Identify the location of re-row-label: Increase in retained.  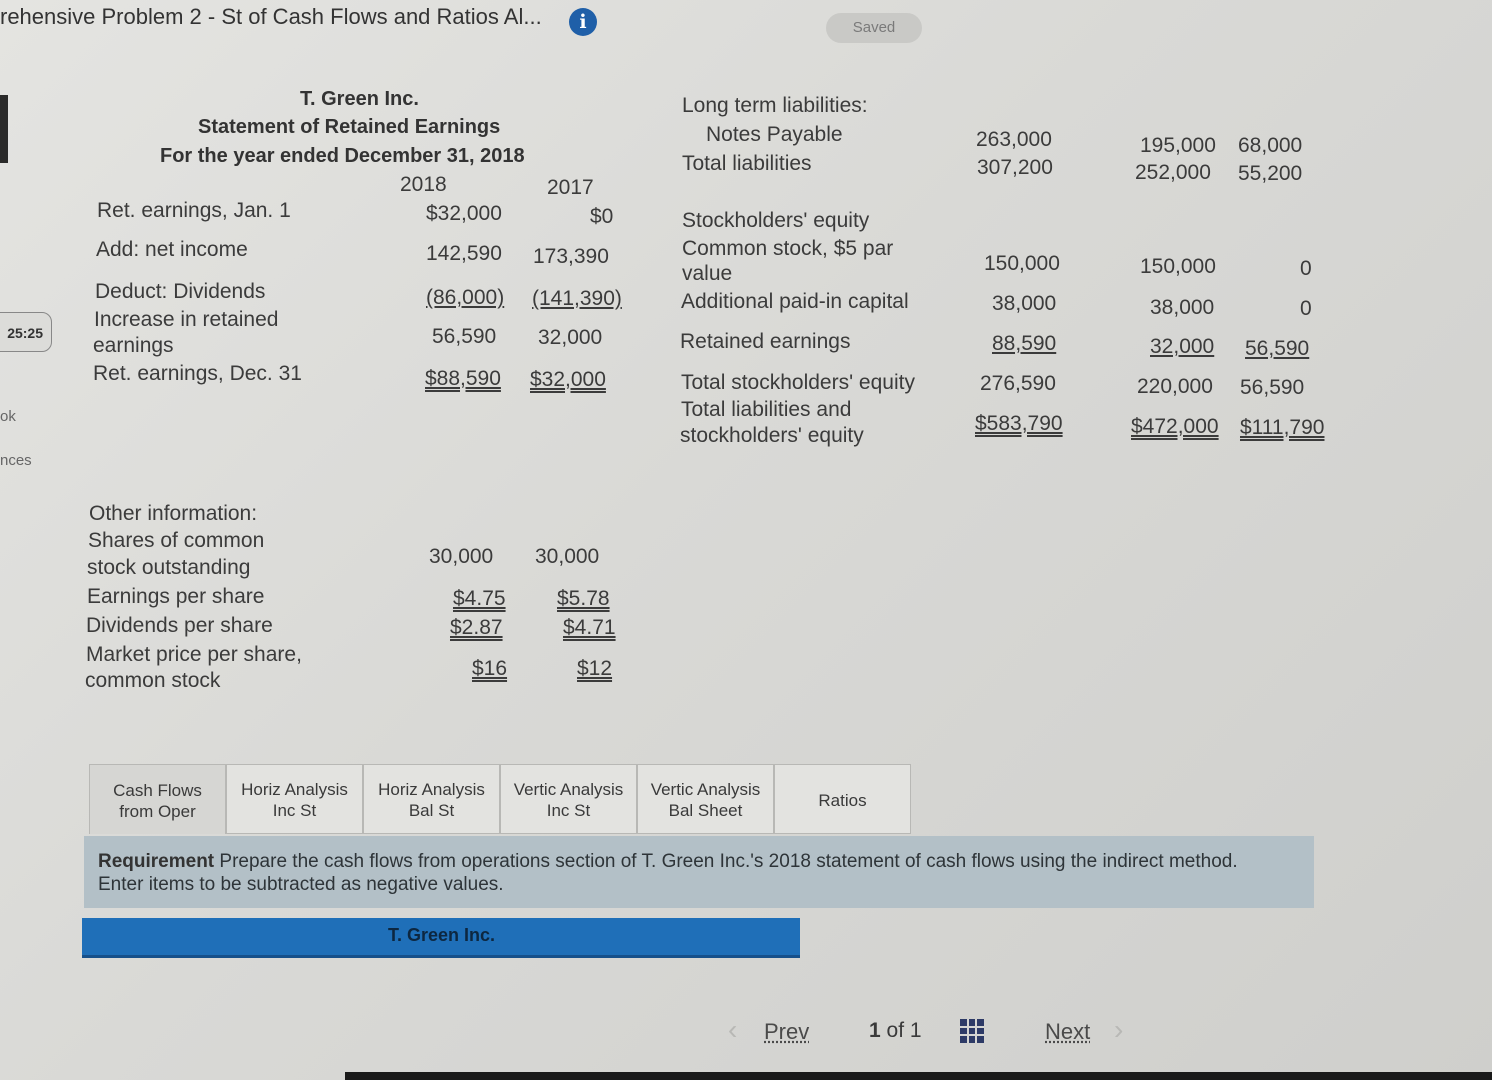
(186, 319).